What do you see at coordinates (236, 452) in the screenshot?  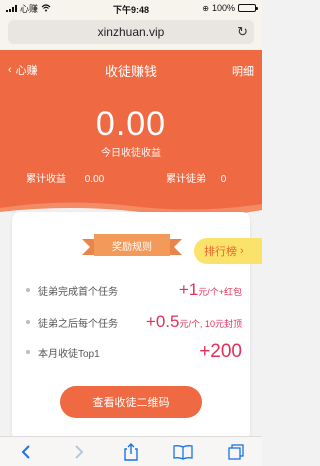 I see `tabs-icon` at bounding box center [236, 452].